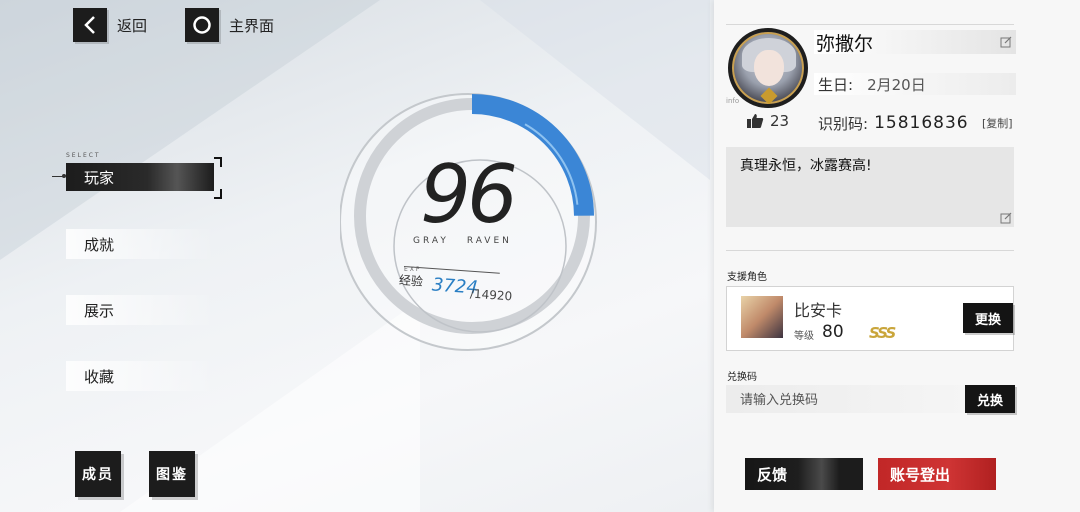 The height and width of the screenshot is (512, 1080). What do you see at coordinates (843, 123) in the screenshot?
I see `uid-key: 识别码:` at bounding box center [843, 123].